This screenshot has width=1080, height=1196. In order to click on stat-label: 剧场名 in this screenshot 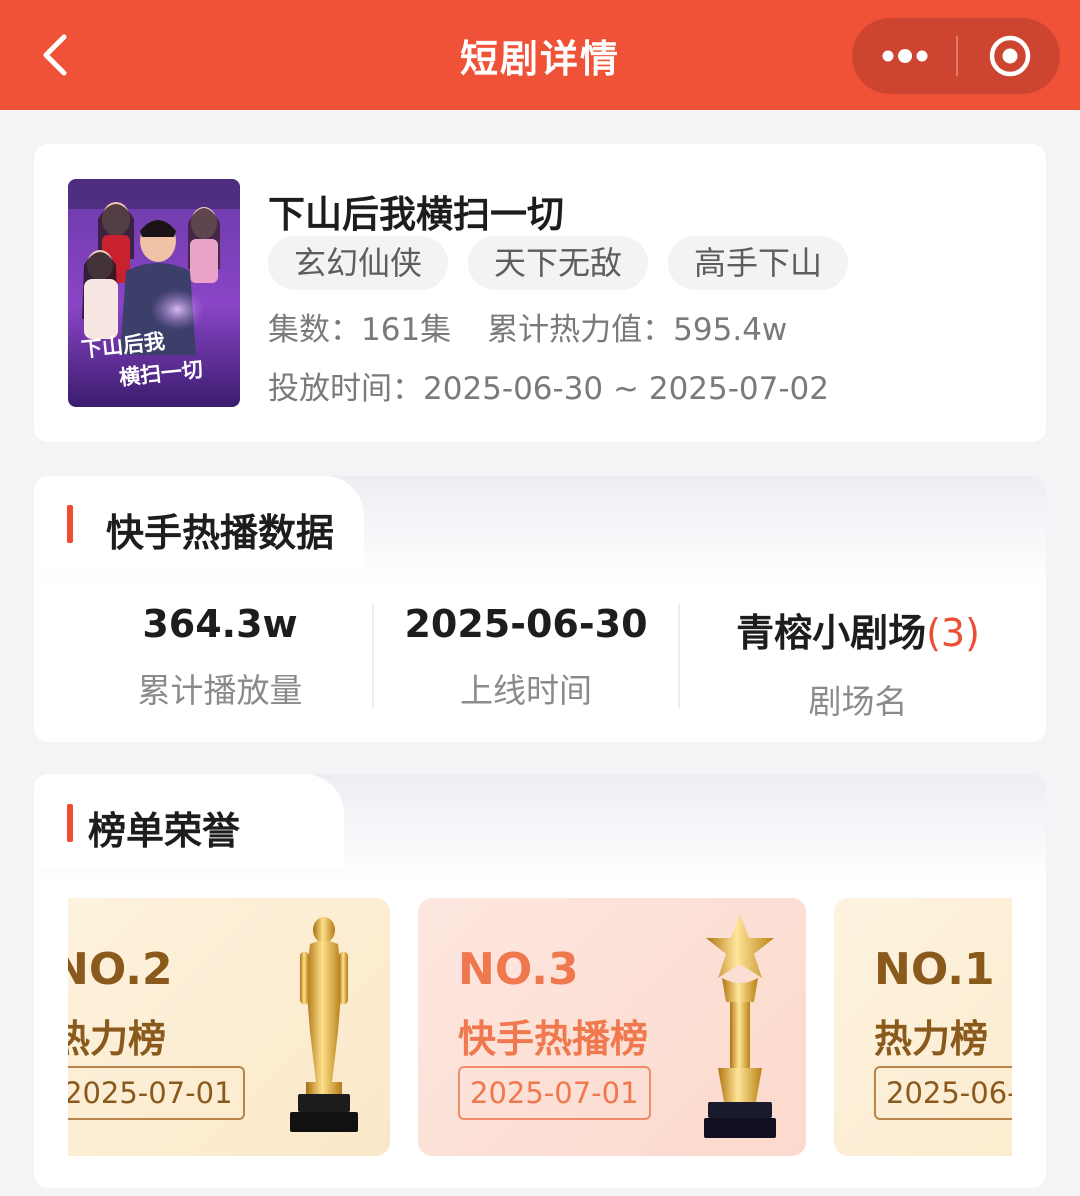, I will do `click(858, 701)`.